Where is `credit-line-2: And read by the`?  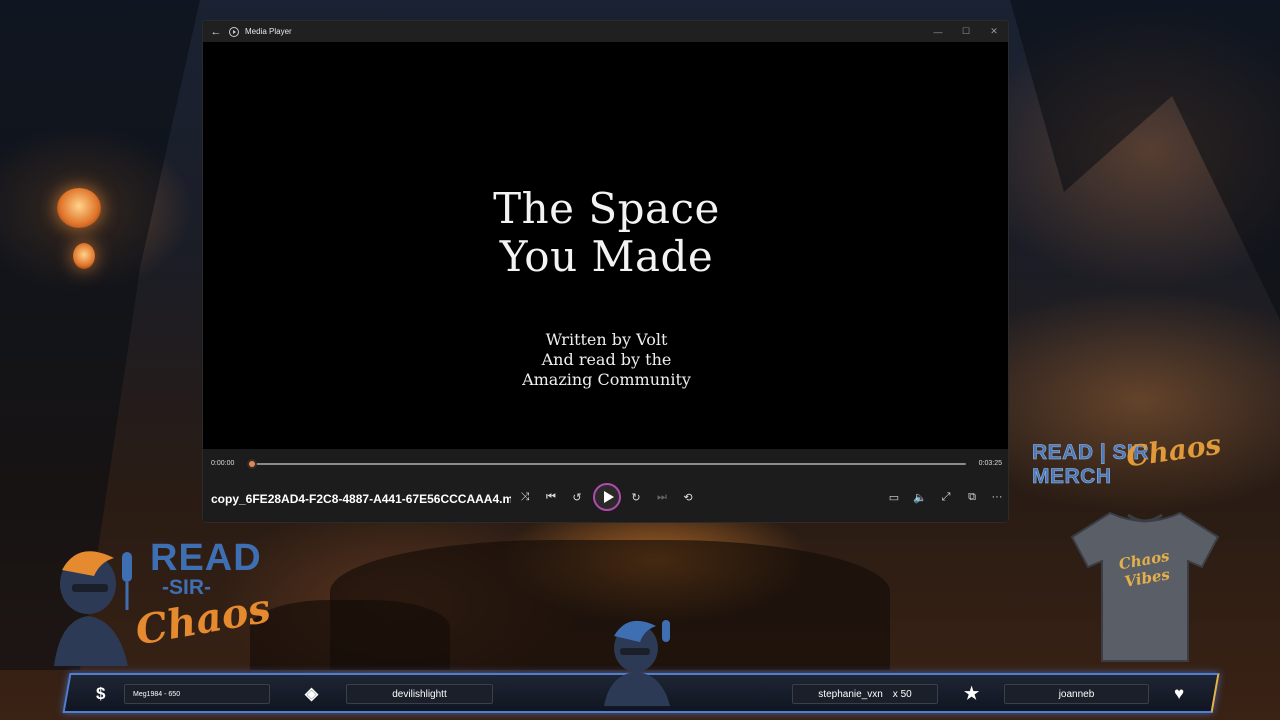 credit-line-2: And read by the is located at coordinates (606, 359).